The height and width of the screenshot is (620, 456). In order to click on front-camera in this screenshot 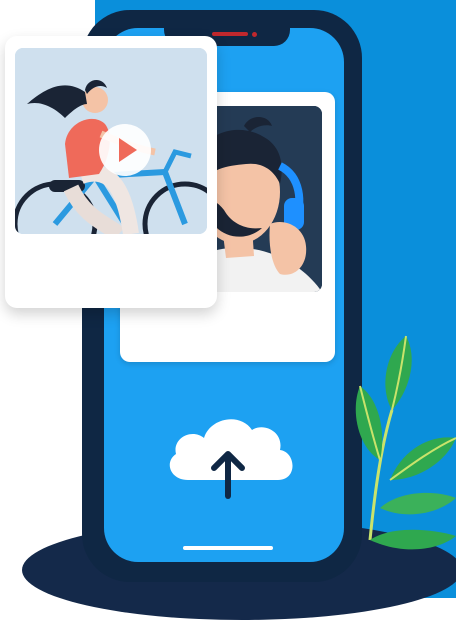, I will do `click(254, 34)`.